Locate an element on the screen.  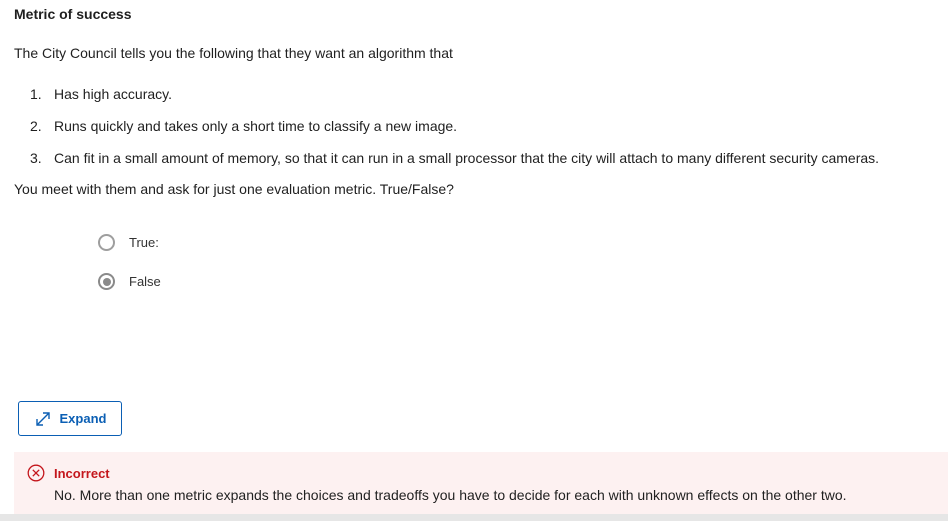
expand-arrows-icon is located at coordinates (43, 419).